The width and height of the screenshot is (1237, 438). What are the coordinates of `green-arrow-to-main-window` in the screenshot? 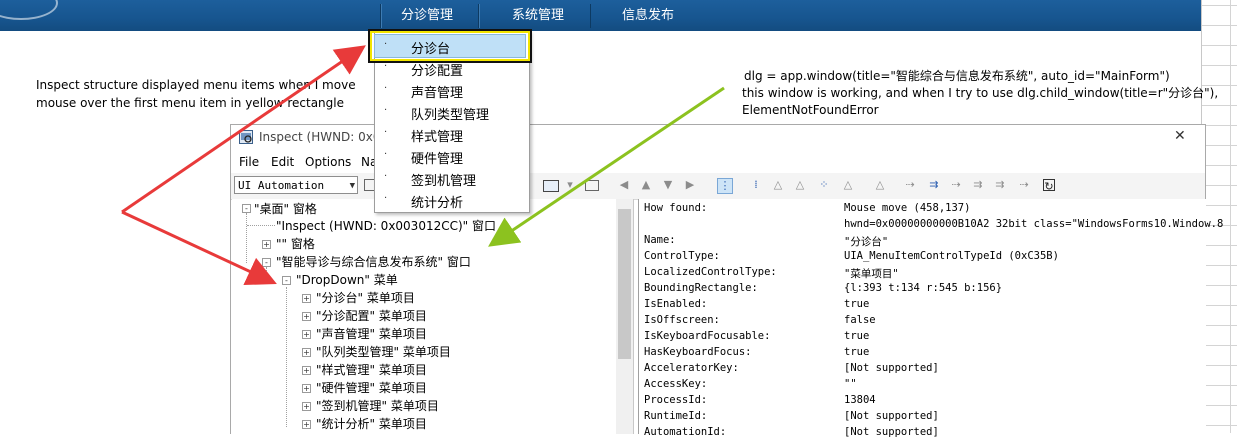 It's located at (606, 166).